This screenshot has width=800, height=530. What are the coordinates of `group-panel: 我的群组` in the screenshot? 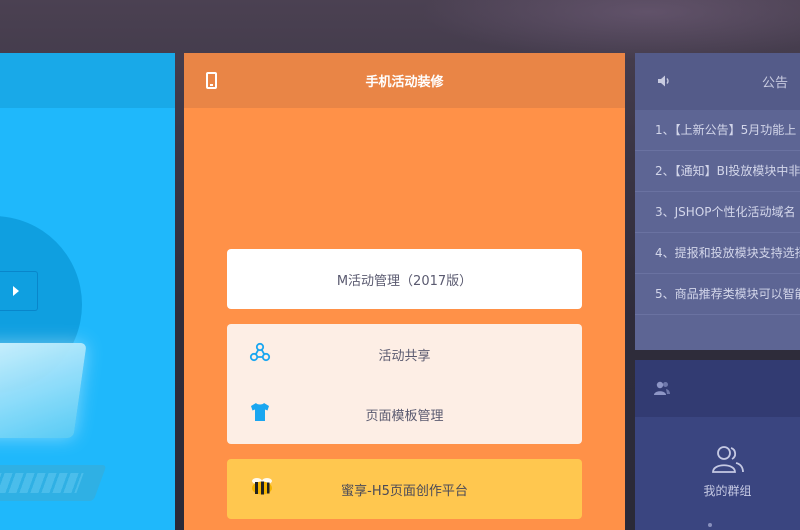 It's located at (717, 445).